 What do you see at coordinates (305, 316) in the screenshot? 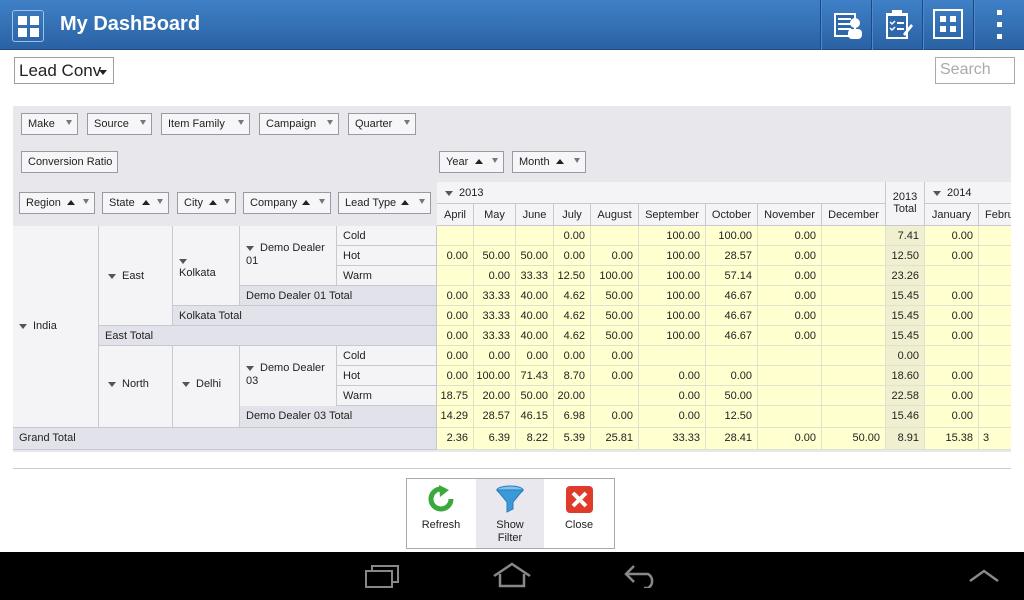
I see `row-header-kolkata-total: Kolkata Total` at bounding box center [305, 316].